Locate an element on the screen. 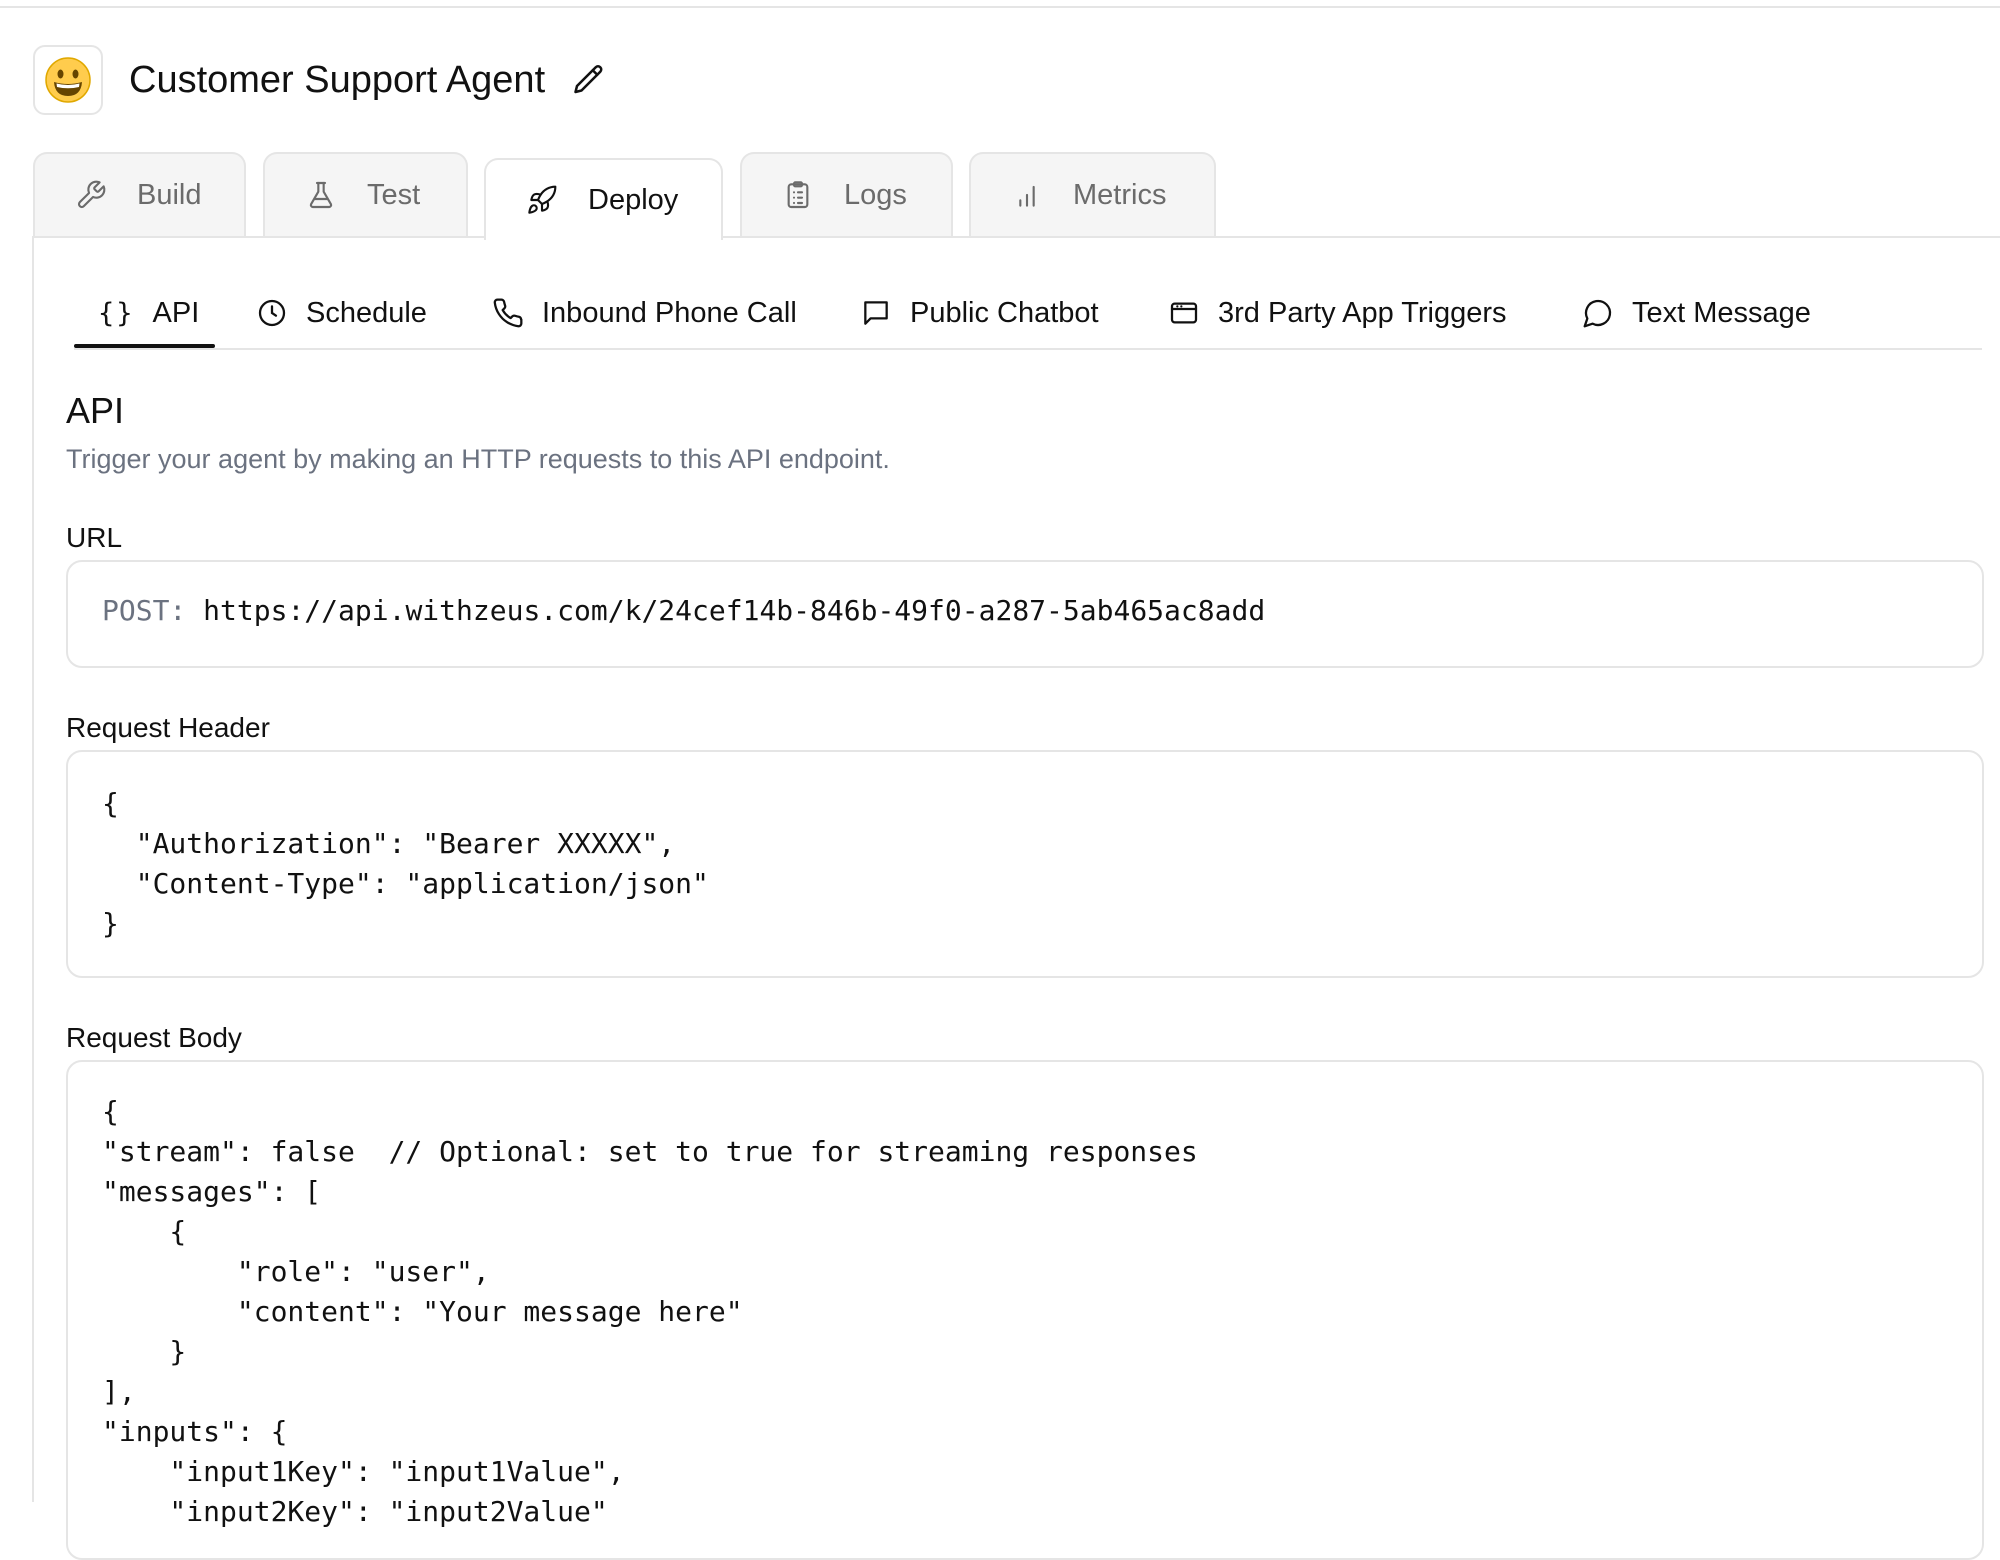 The height and width of the screenshot is (1560, 2000). tab-test-label: Test is located at coordinates (394, 194).